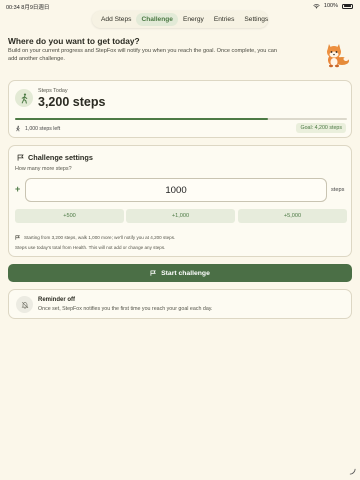 This screenshot has width=360, height=480. What do you see at coordinates (43, 169) in the screenshot?
I see `steps-question-label: How many more steps?` at bounding box center [43, 169].